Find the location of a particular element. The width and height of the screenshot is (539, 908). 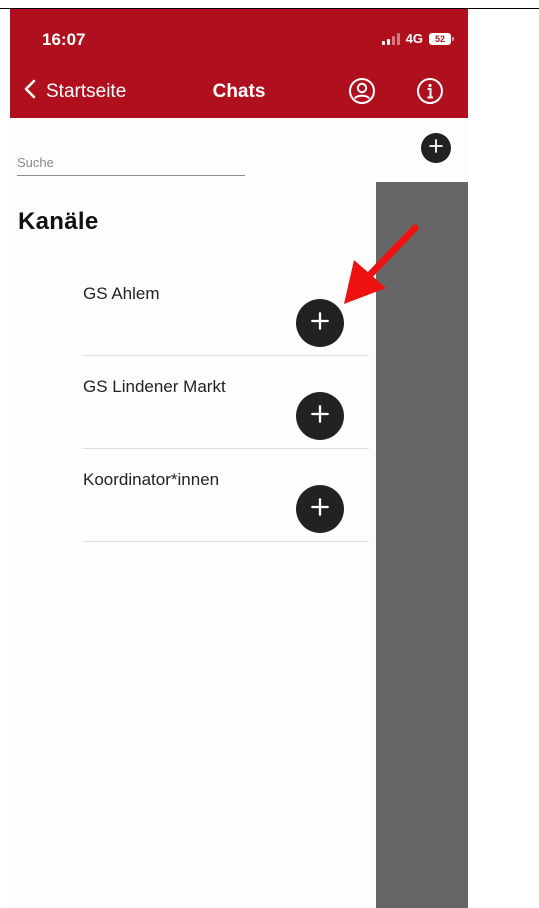

channel-row: GS Ahlem is located at coordinates (226, 309).